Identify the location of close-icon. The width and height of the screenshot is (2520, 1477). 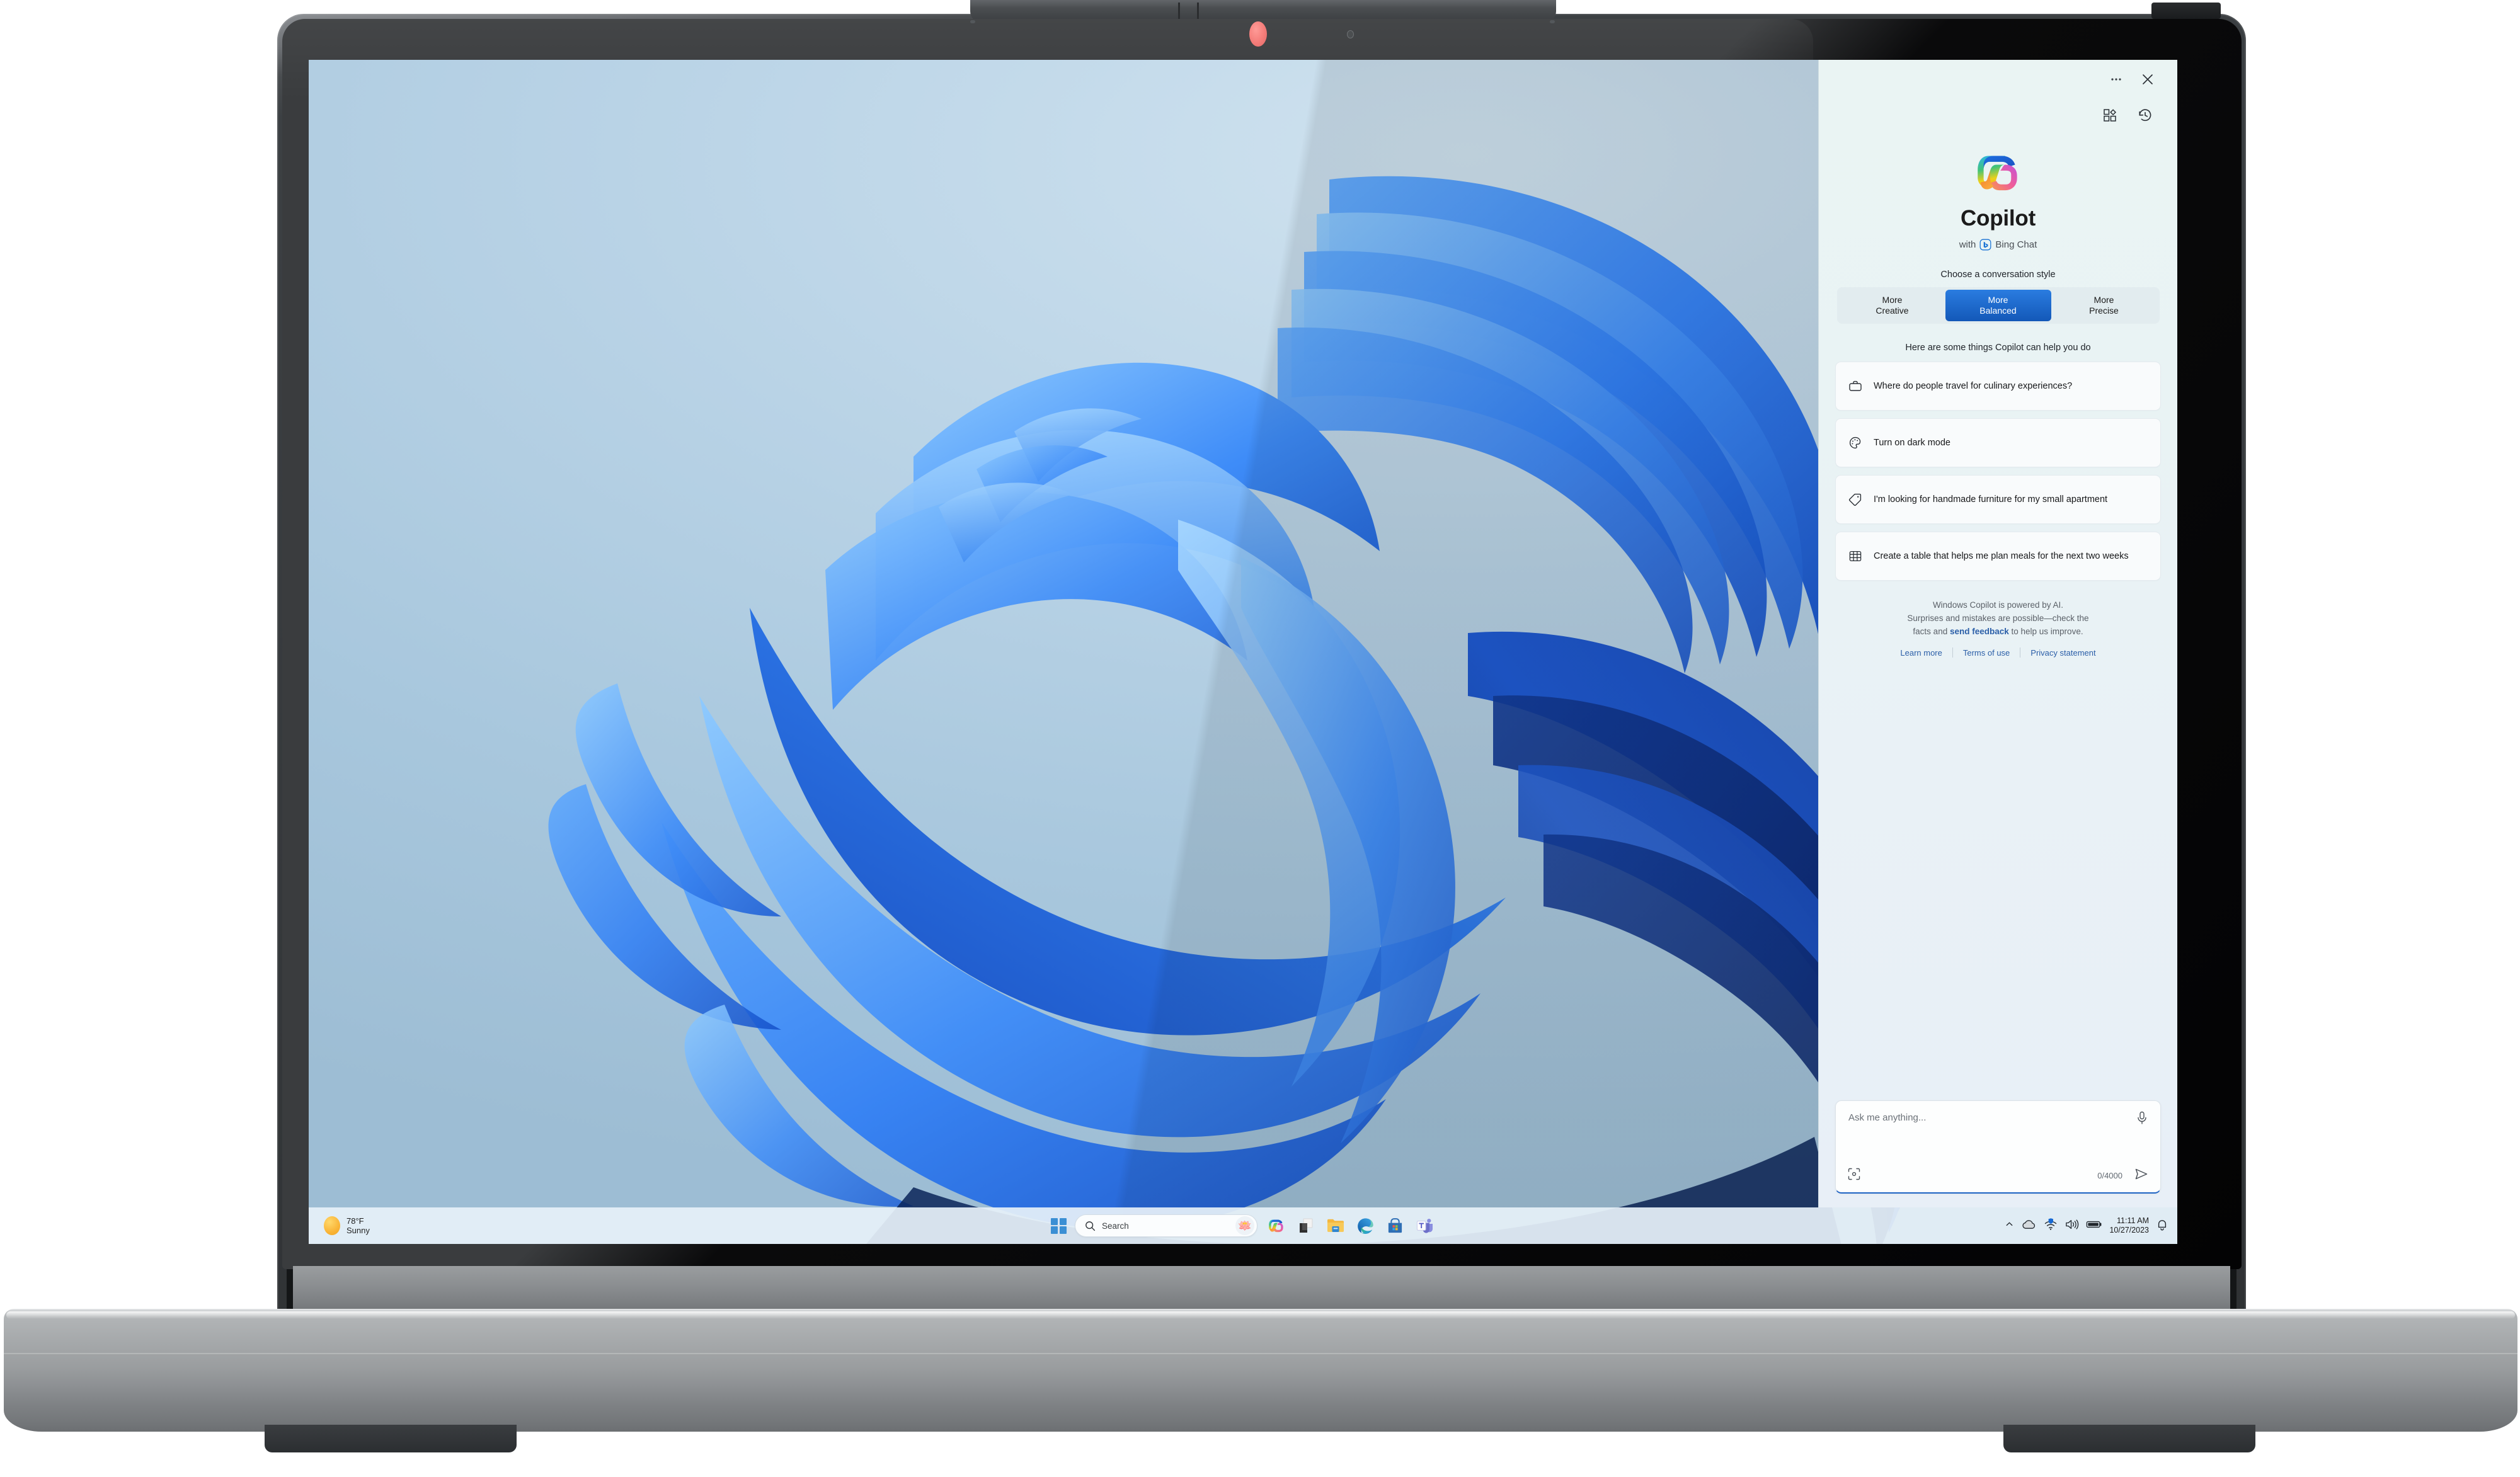
(2148, 79).